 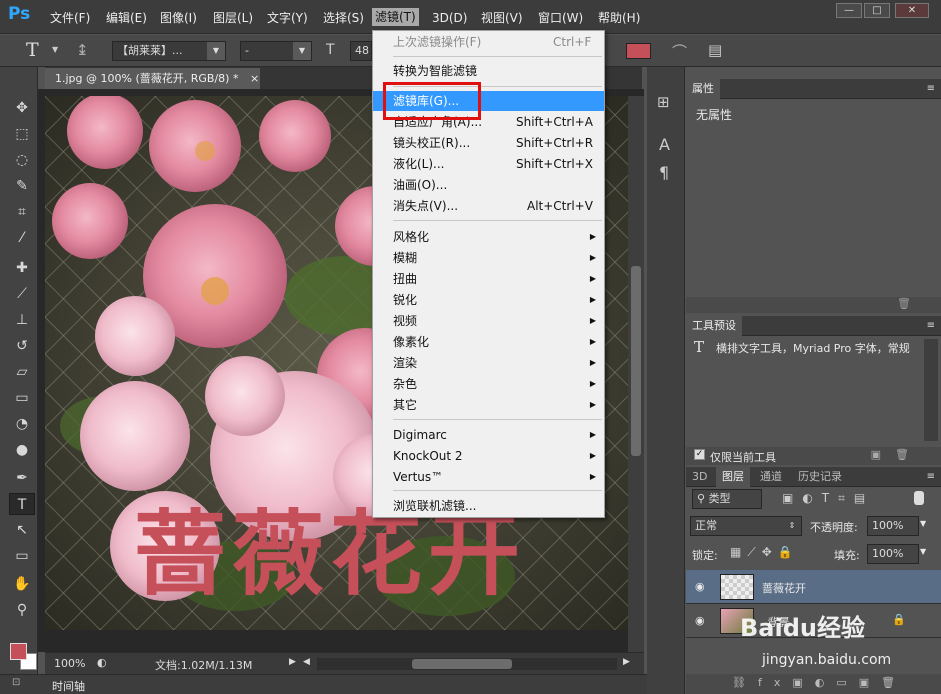 I want to click on menu-filter: 滤镜(T), so click(x=395, y=17).